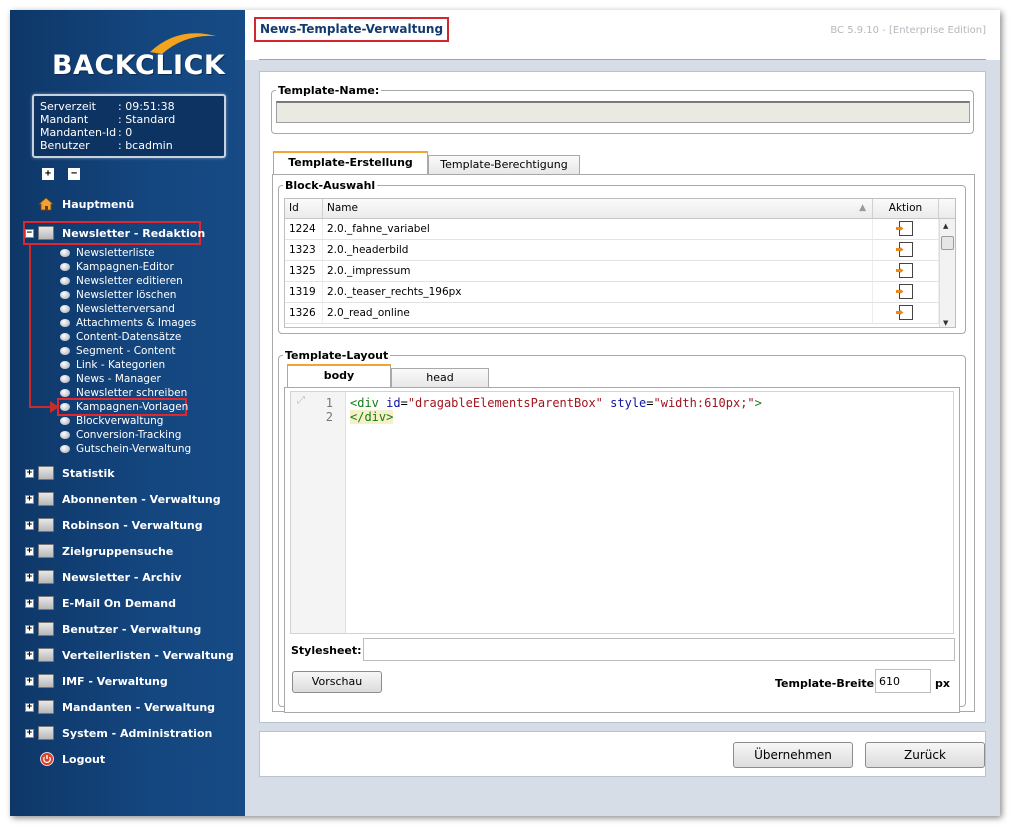  I want to click on collapse-all-button: −, so click(74, 174).